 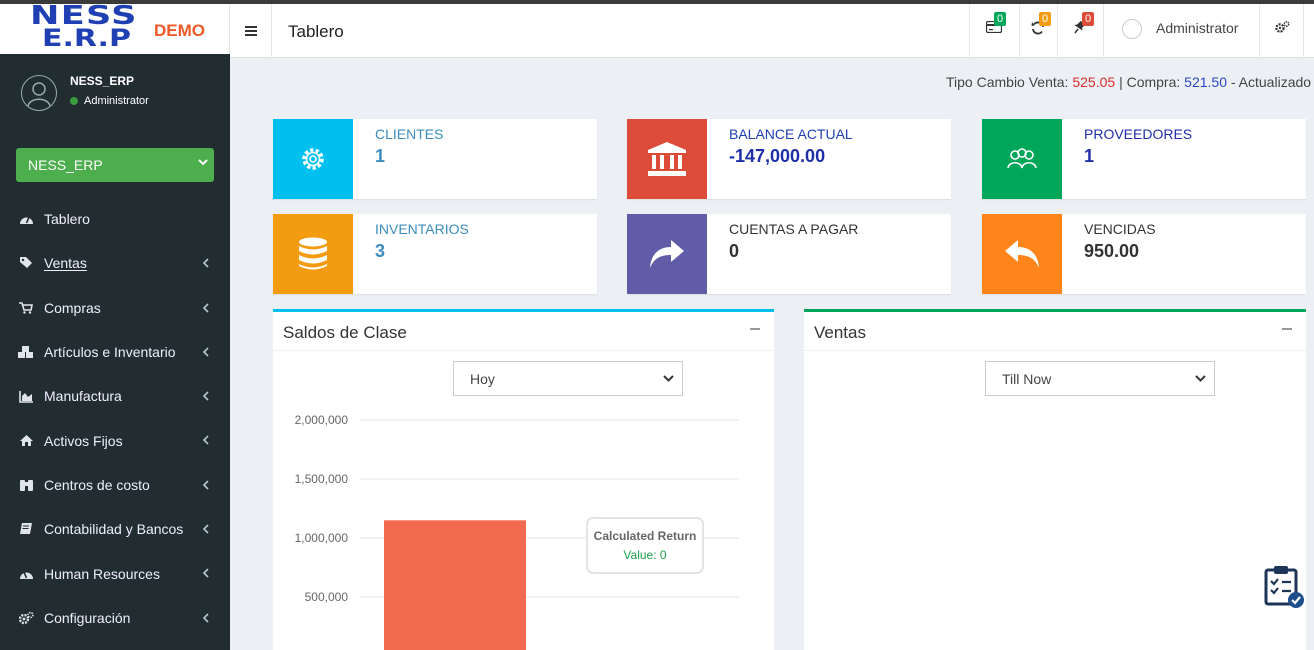 What do you see at coordinates (1000, 19) in the screenshot?
I see `payments-badge: 0` at bounding box center [1000, 19].